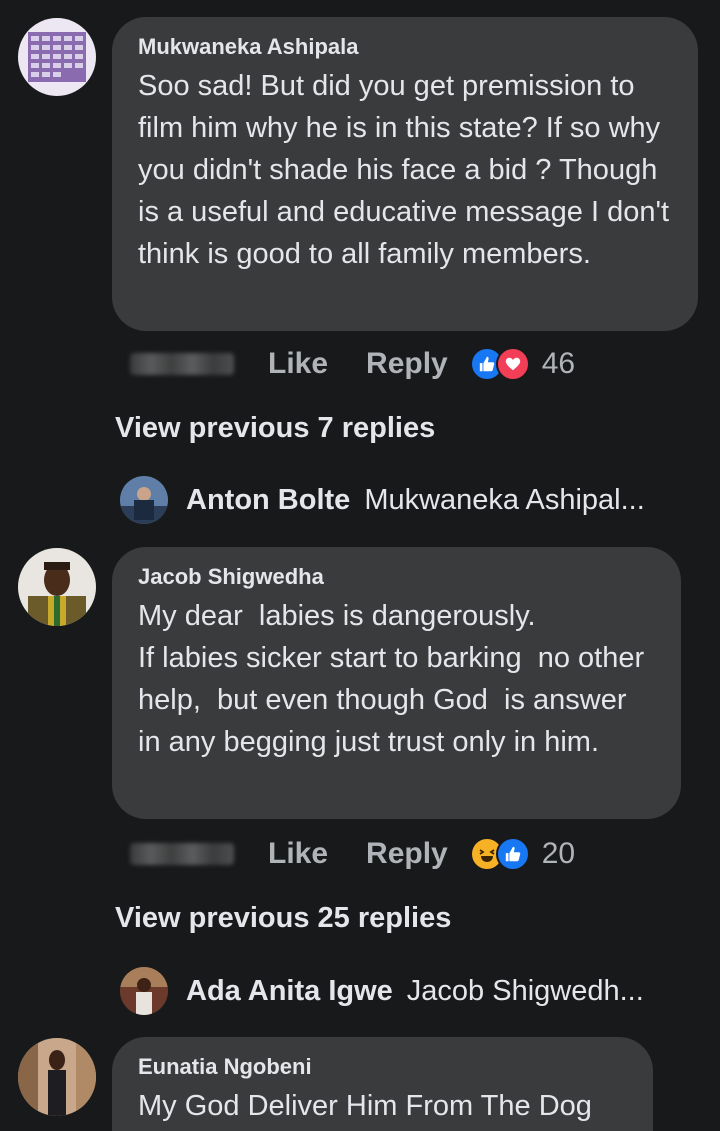 The height and width of the screenshot is (1131, 720). I want to click on comment-actions: Like Reply 46, so click(352, 364).